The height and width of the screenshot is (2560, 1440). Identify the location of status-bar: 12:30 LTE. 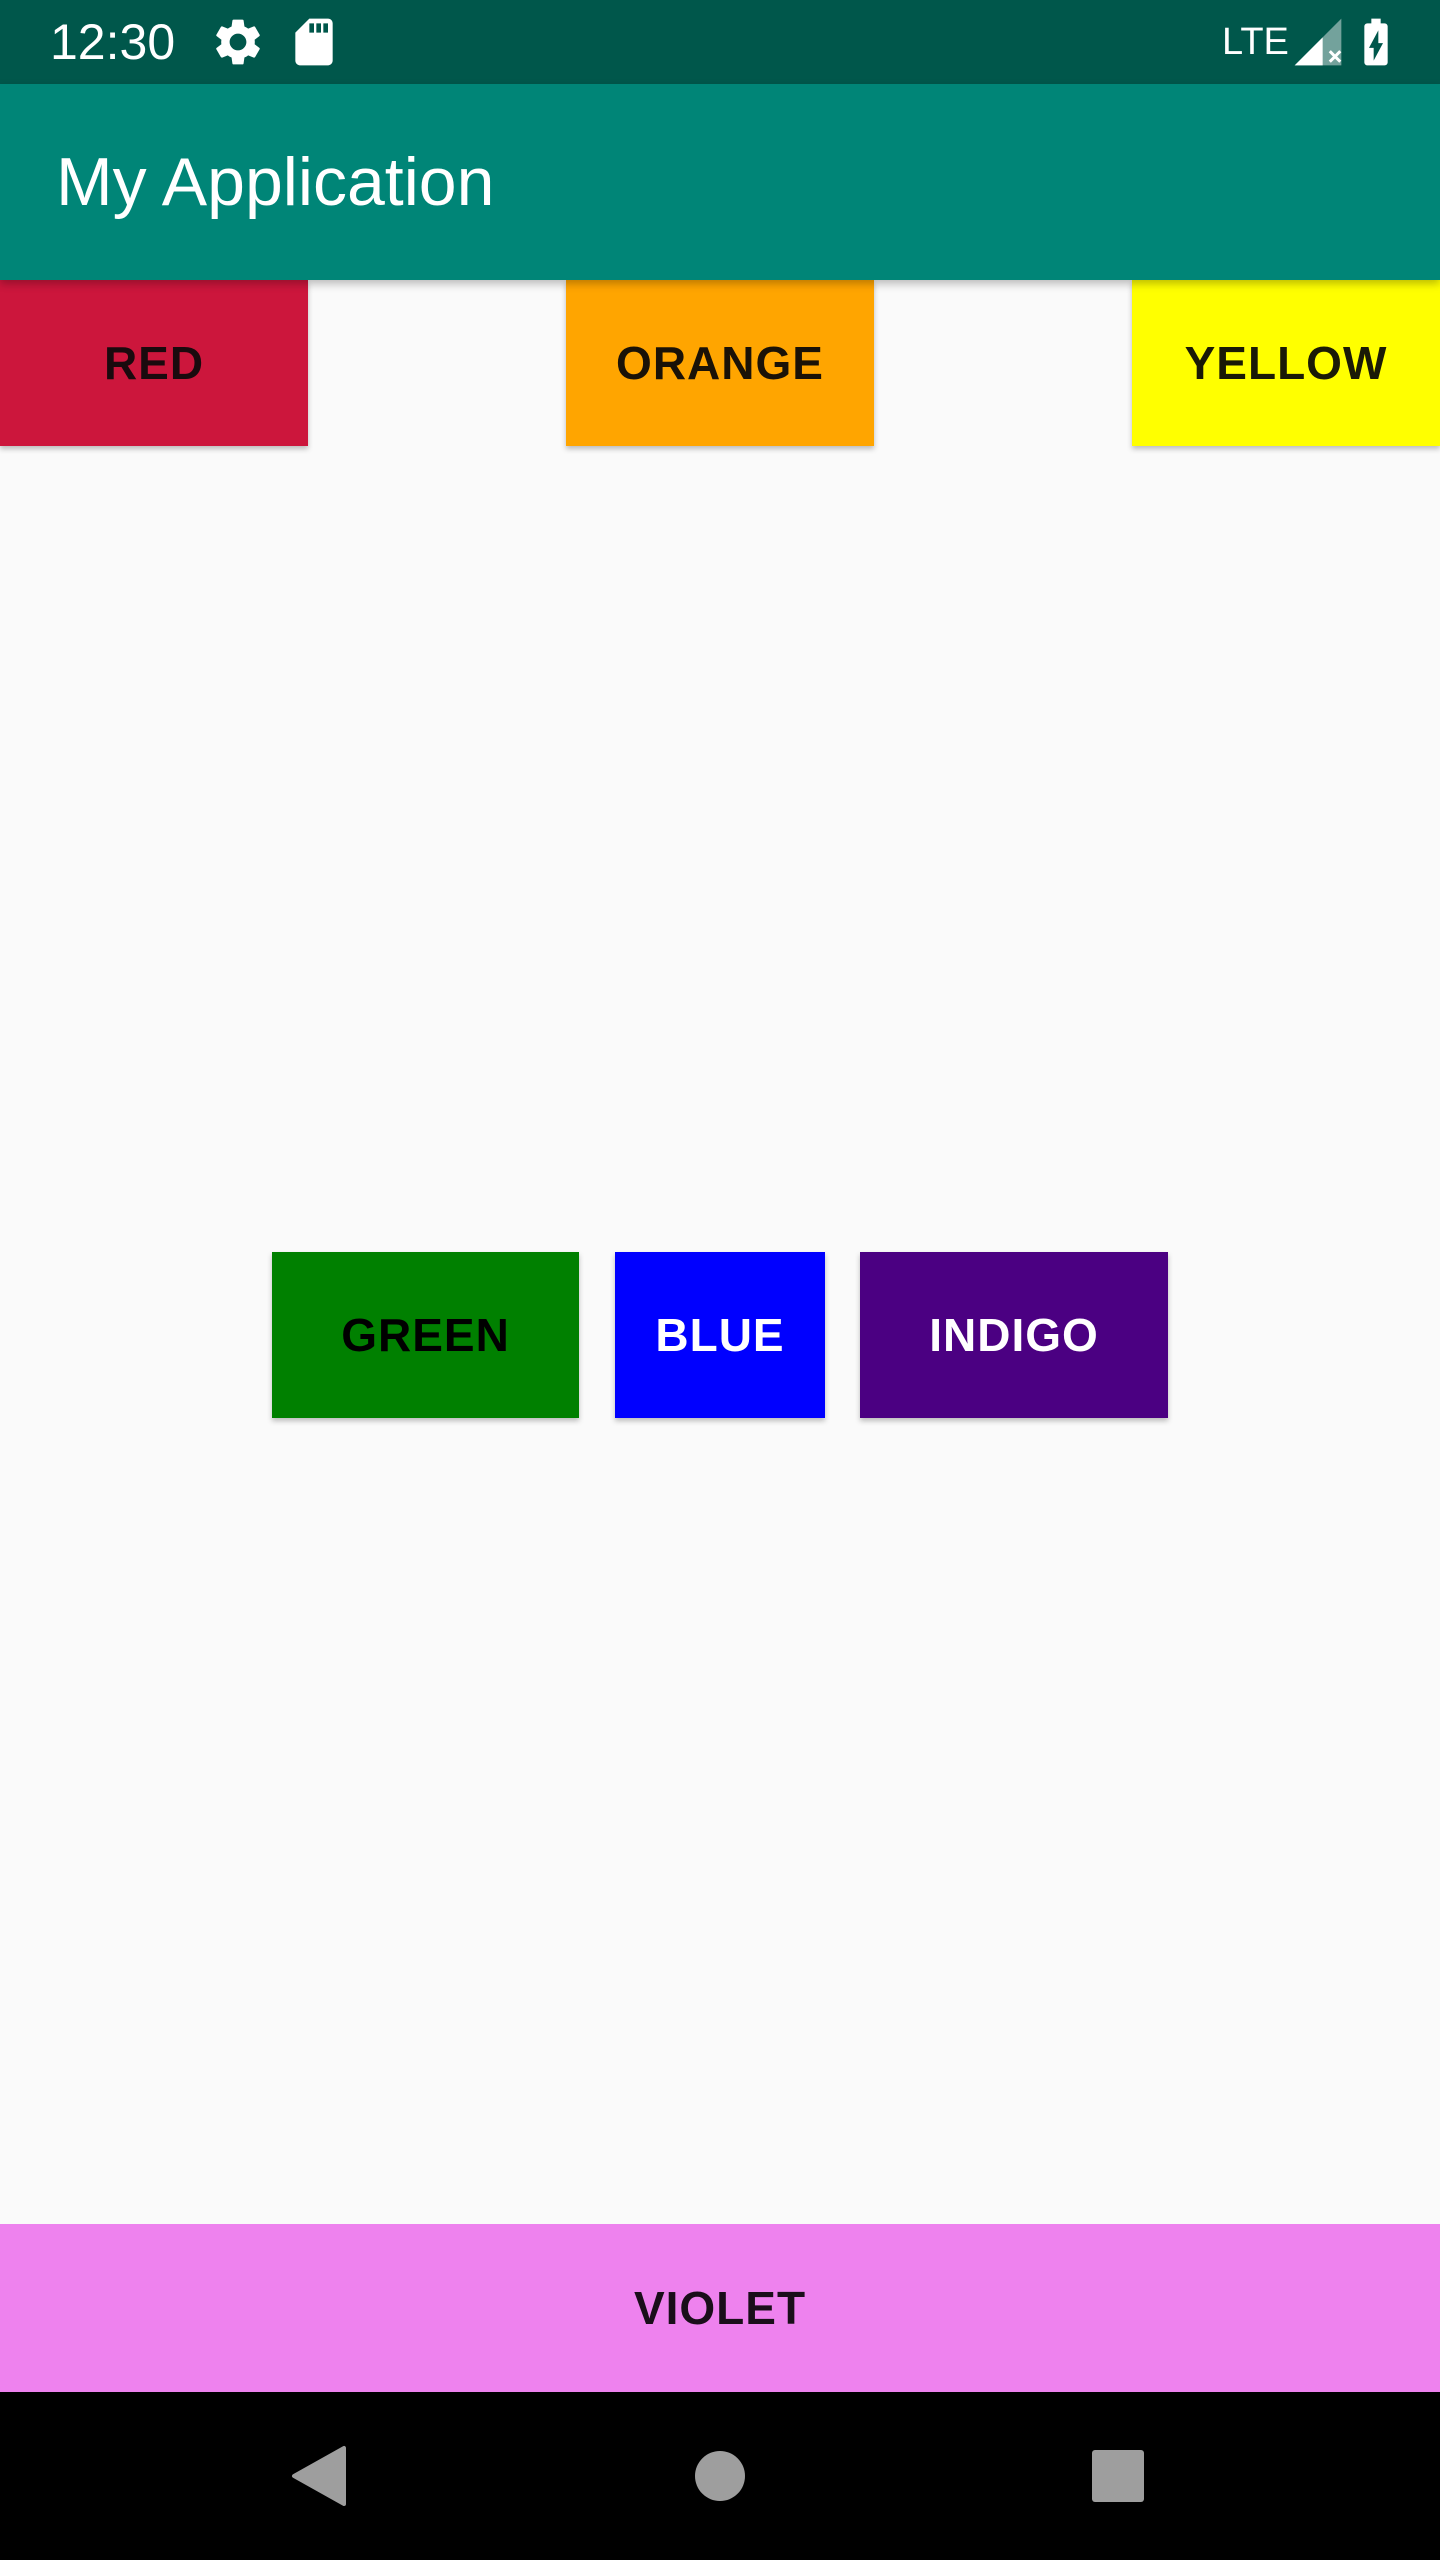
(720, 42).